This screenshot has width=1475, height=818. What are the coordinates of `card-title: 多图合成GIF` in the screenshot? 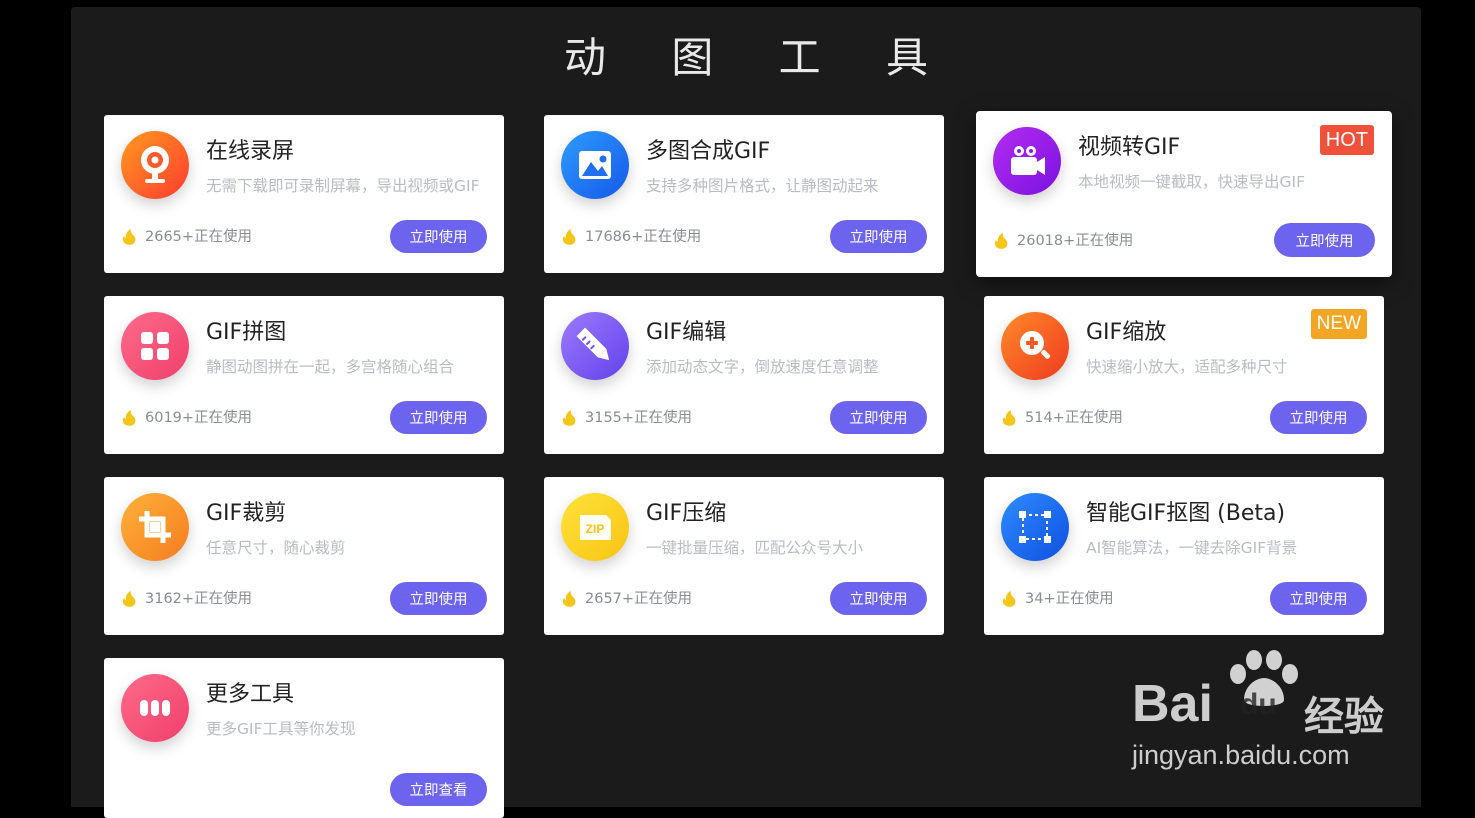 It's located at (708, 151).